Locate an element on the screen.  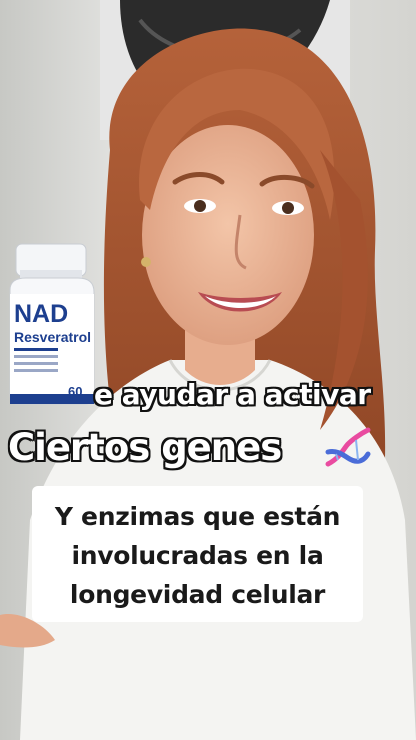
product-subname: Resveratrol is located at coordinates (53, 337).